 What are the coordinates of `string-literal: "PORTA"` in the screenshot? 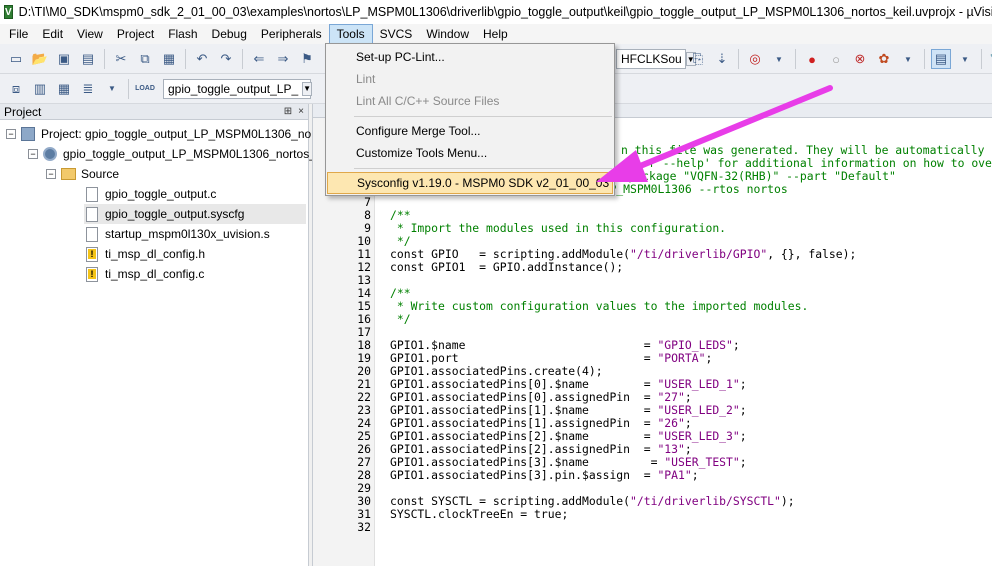 It's located at (681, 358).